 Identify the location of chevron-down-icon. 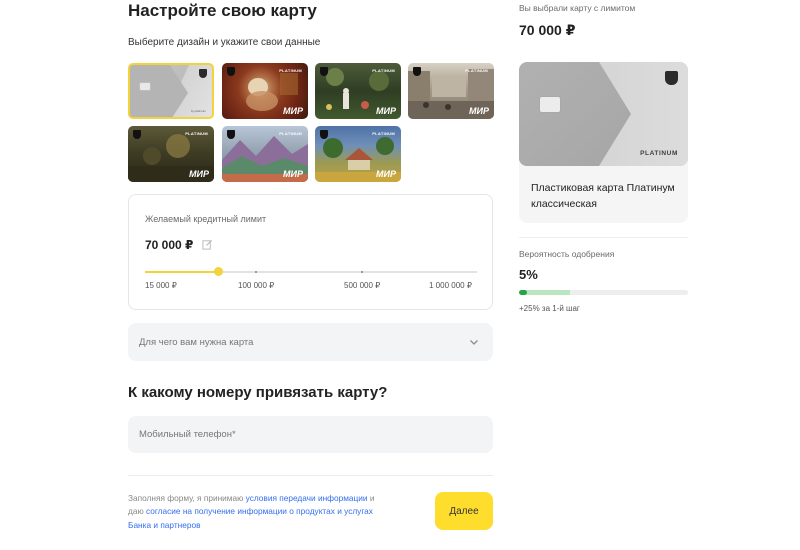
(474, 342).